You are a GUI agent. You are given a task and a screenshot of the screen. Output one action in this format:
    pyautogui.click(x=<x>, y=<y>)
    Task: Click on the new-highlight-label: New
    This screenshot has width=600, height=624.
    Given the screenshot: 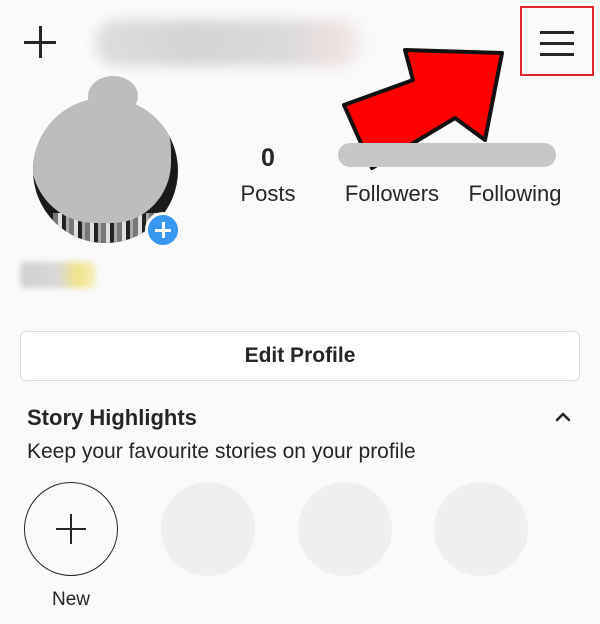 What is the action you would take?
    pyautogui.click(x=70, y=599)
    